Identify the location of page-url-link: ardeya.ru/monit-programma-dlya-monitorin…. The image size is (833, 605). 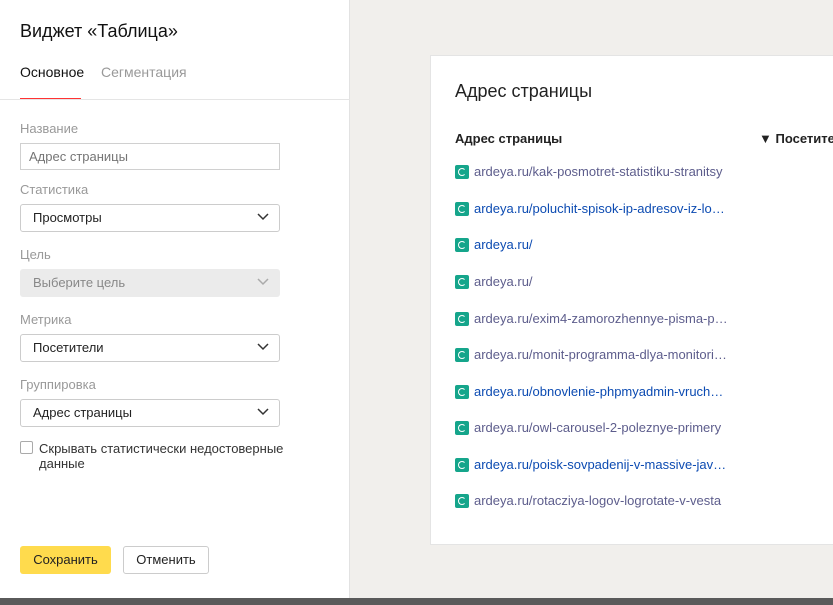
(602, 355).